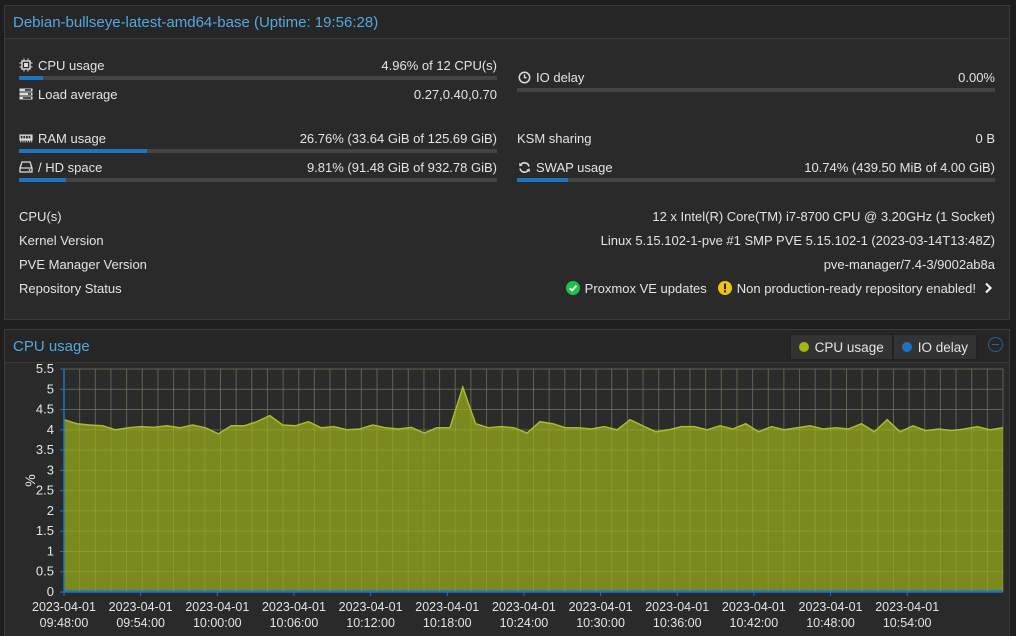 This screenshot has height=636, width=1016. What do you see at coordinates (140, 623) in the screenshot?
I see `x-tick-label-time: 09:54:00` at bounding box center [140, 623].